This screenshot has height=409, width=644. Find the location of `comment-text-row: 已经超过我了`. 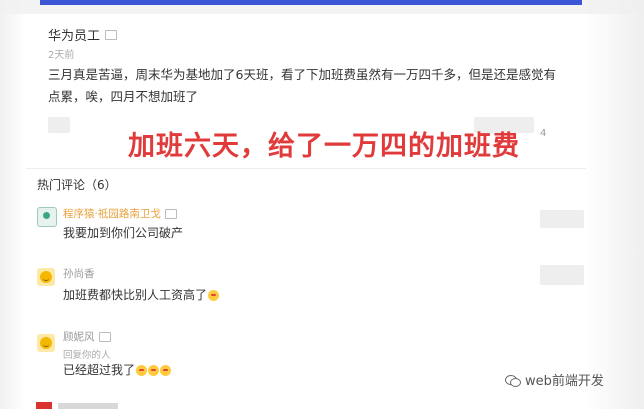

comment-text-row: 已经超过我了 is located at coordinates (117, 369).